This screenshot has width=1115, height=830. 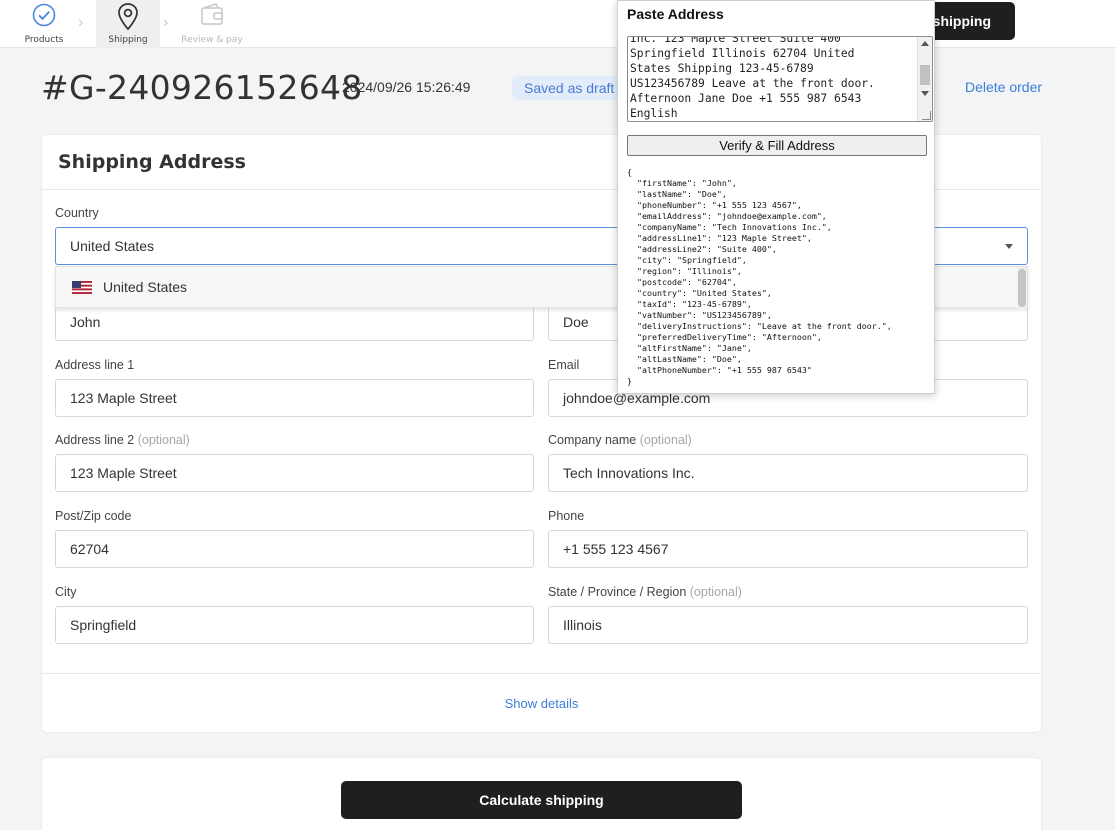 What do you see at coordinates (406, 87) in the screenshot?
I see `order-datetime: 2024/09/26 15:26:49` at bounding box center [406, 87].